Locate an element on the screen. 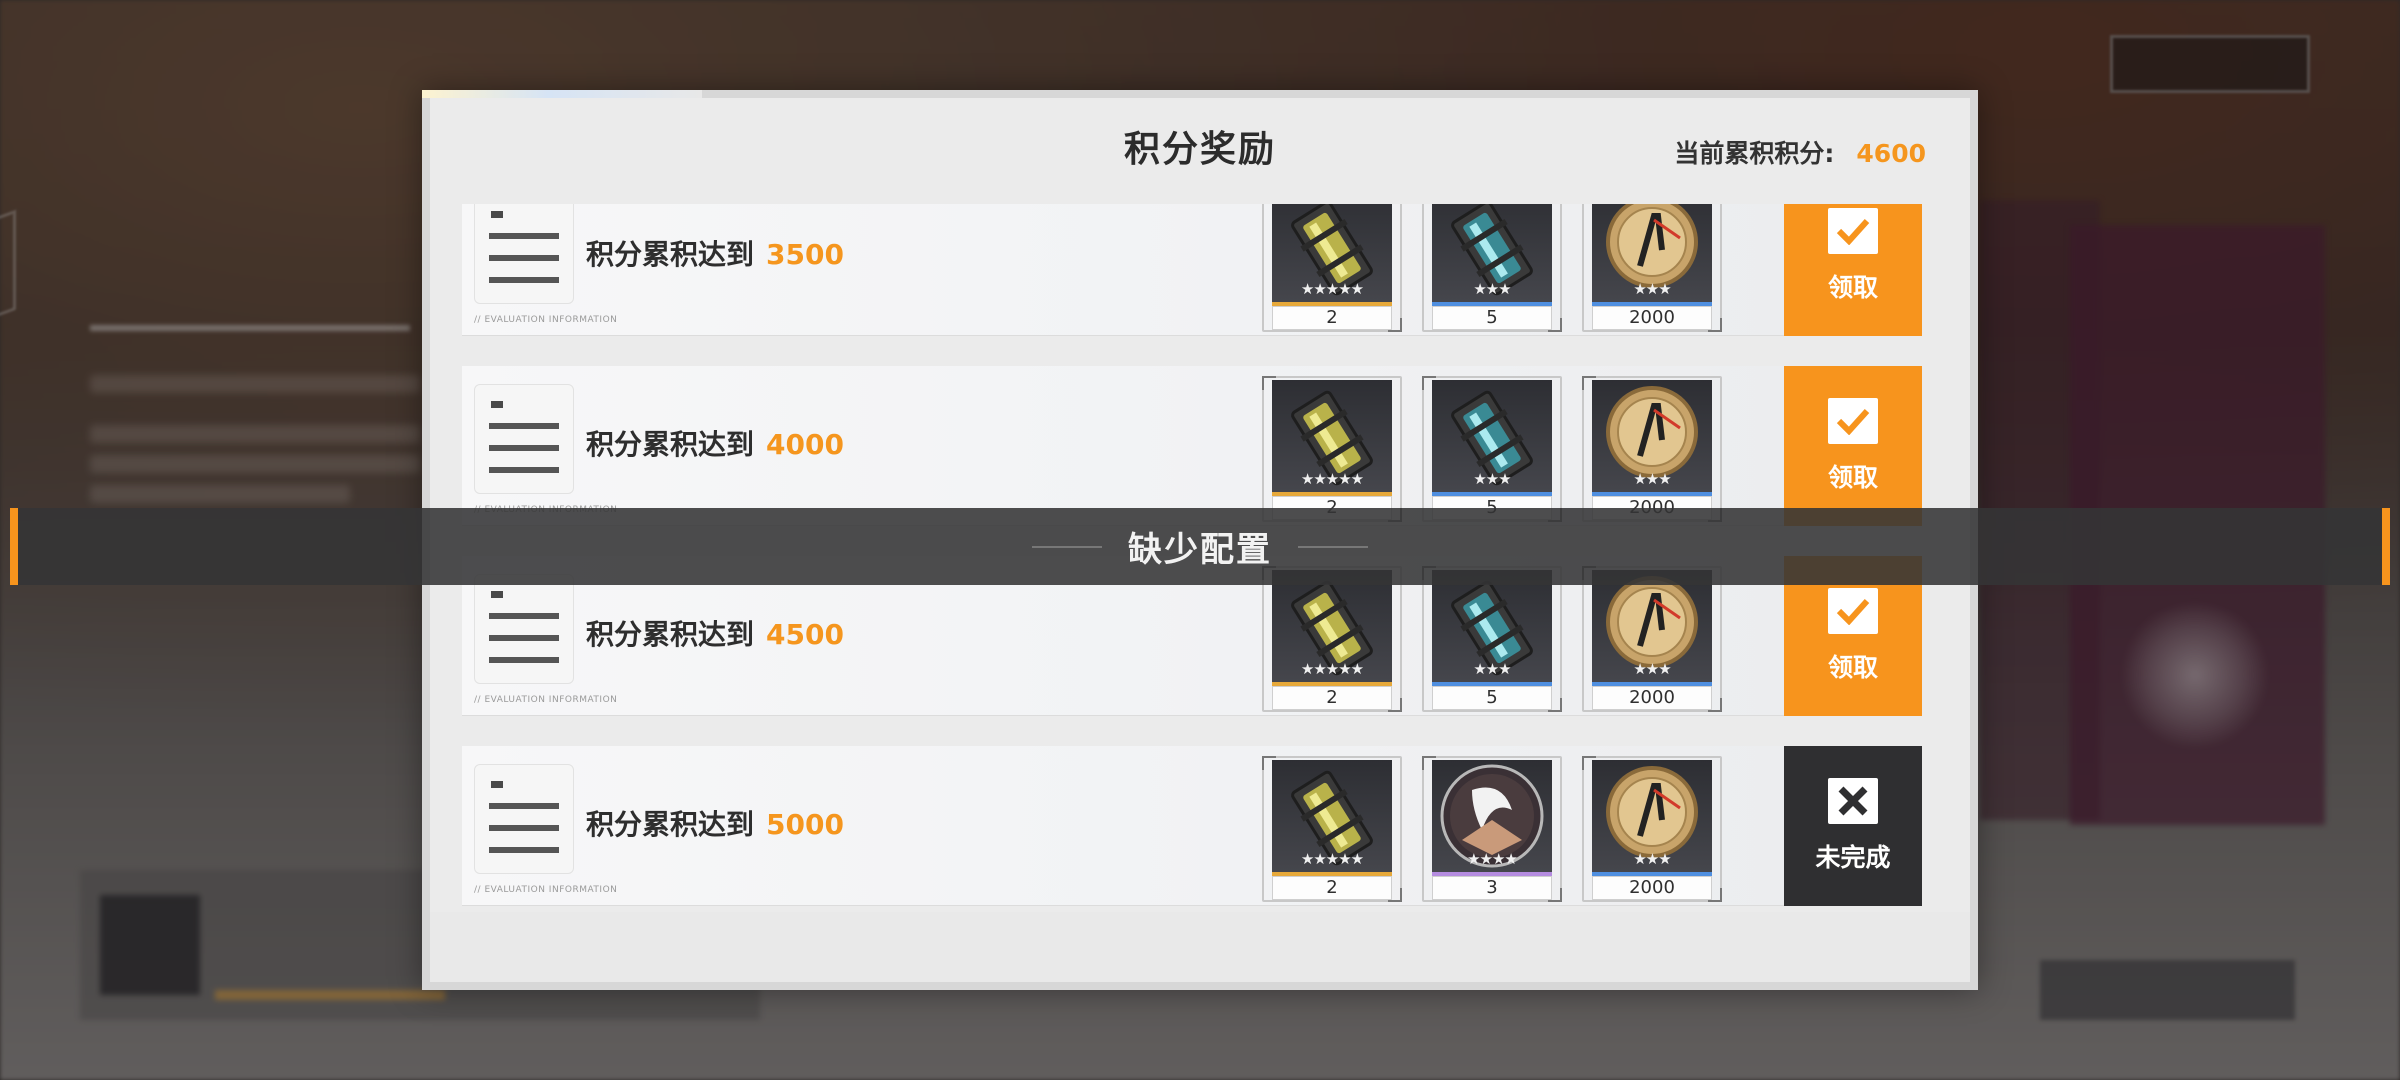 The width and height of the screenshot is (2400, 1080). modal-footer is located at coordinates (1200, 947).